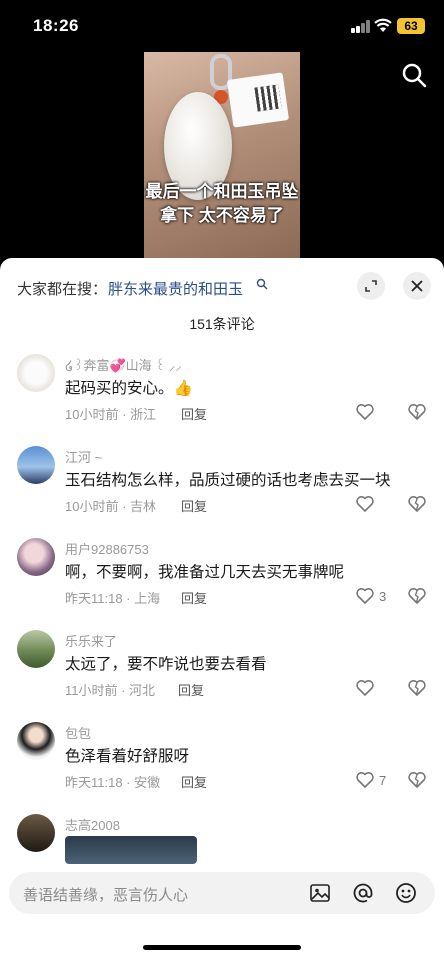  I want to click on comment-meta: 昨天11:18 · 上海, so click(113, 598).